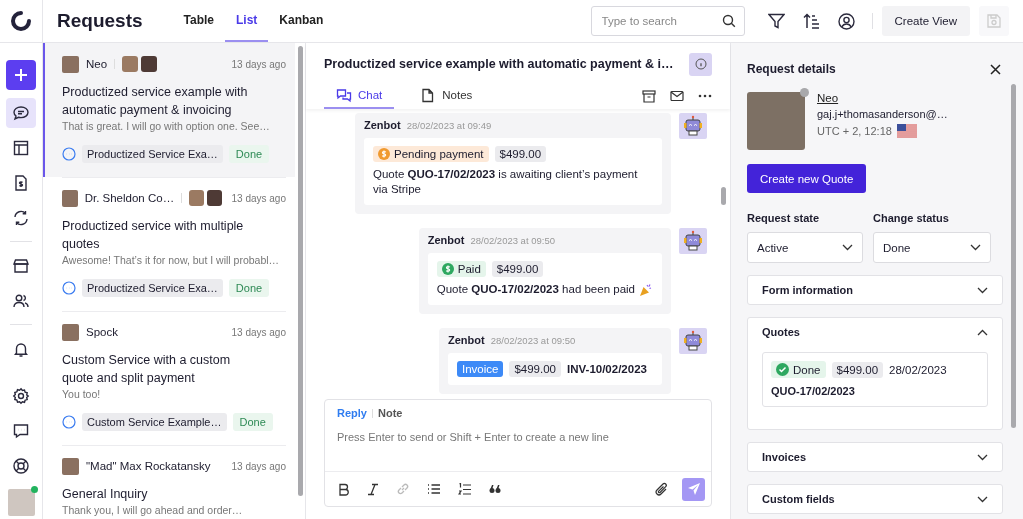  What do you see at coordinates (807, 178) in the screenshot?
I see `create-quote-button: Create new Quote` at bounding box center [807, 178].